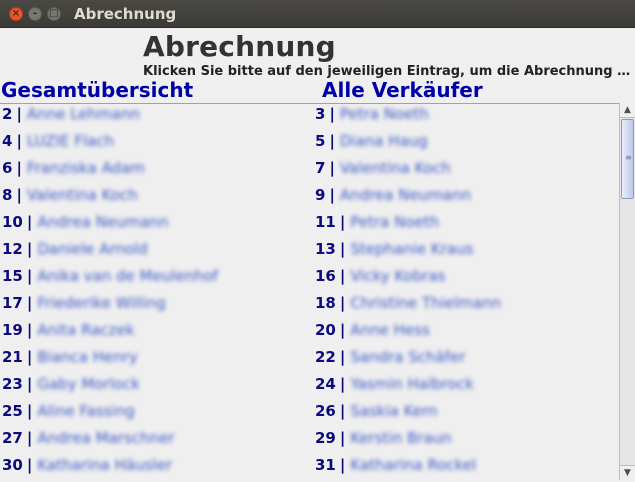 This screenshot has width=635, height=482. I want to click on seller-entry: 4 | LUZIE Flach, so click(58, 141).